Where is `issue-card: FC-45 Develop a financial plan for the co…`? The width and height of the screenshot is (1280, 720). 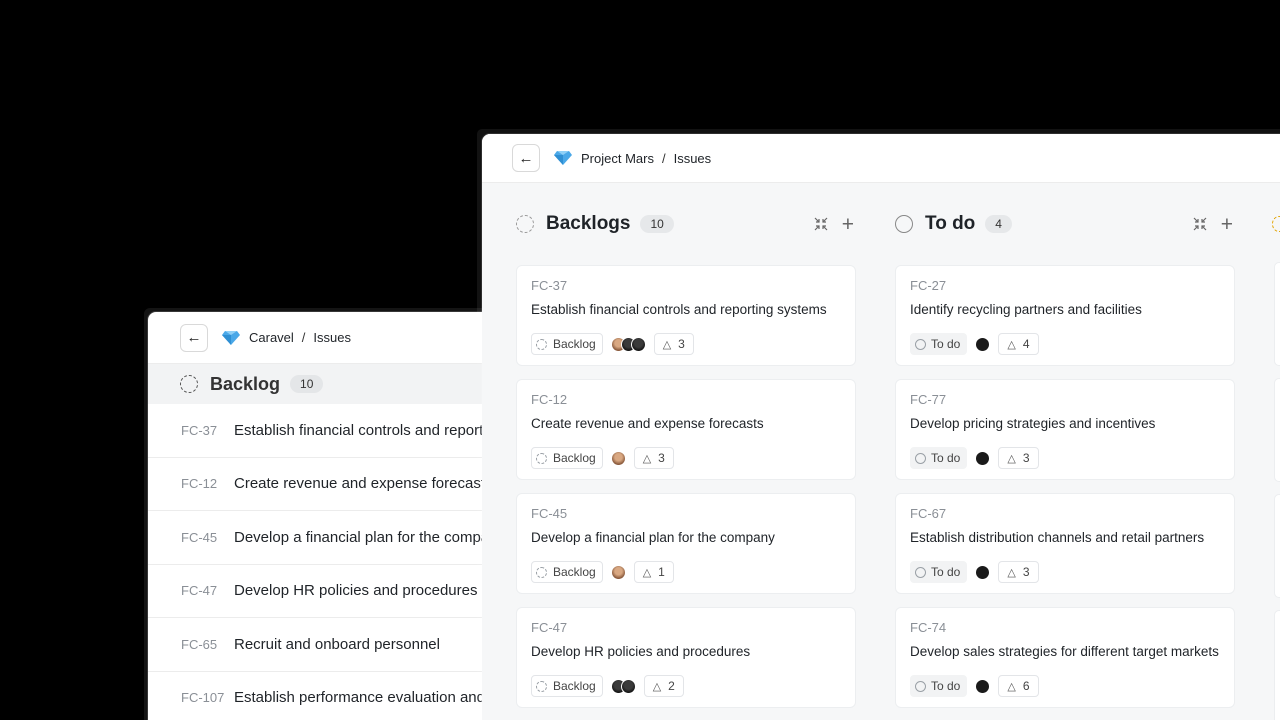
issue-card: FC-45 Develop a financial plan for the co… is located at coordinates (686, 543).